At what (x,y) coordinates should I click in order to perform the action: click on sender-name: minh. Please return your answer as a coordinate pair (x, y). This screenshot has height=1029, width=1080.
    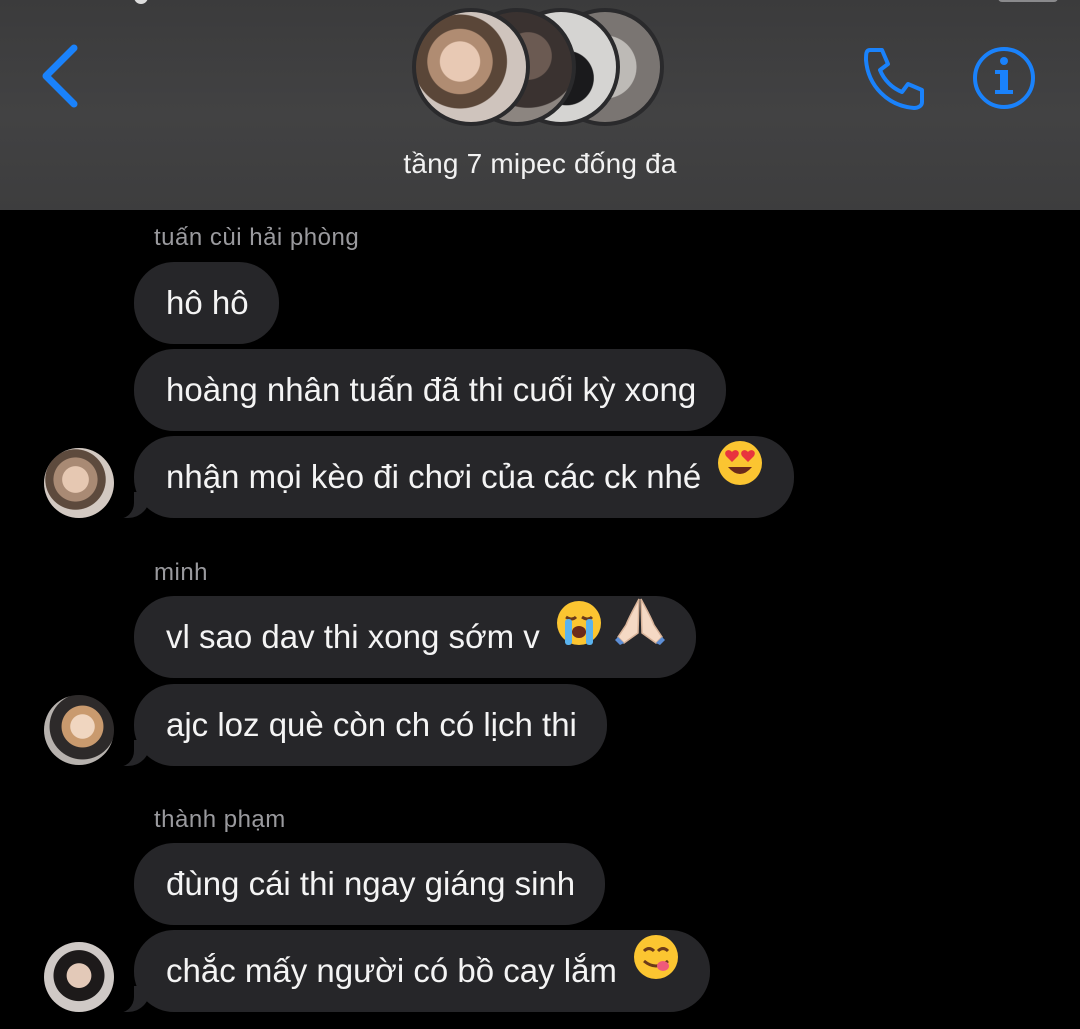
    Looking at the image, I should click on (181, 572).